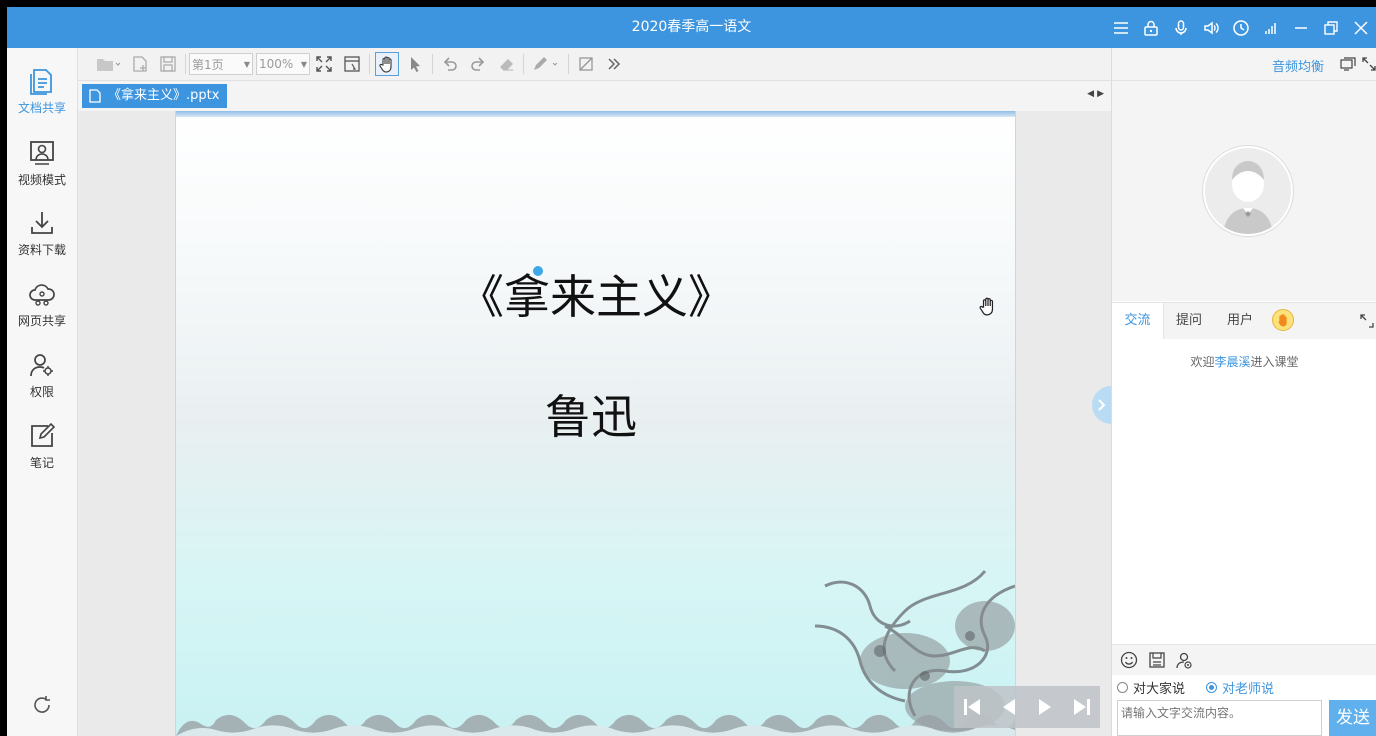 The image size is (1376, 736). Describe the element at coordinates (1240, 321) in the screenshot. I see `tab-users: 用户` at that location.